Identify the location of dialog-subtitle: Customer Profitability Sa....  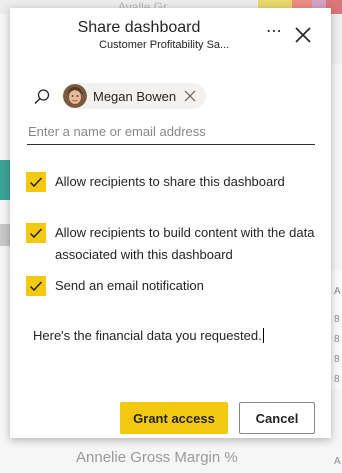
(164, 45).